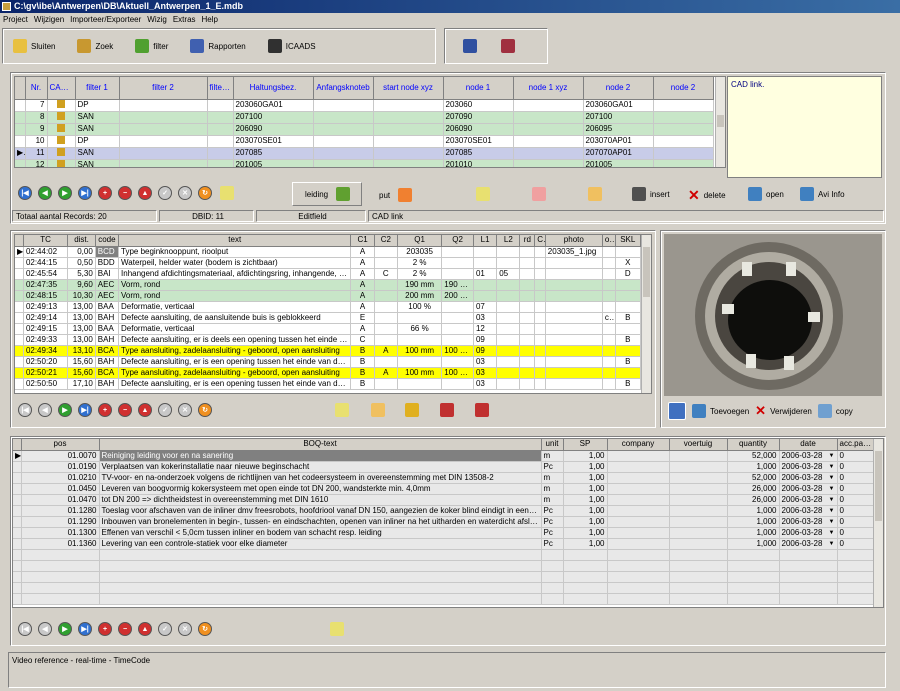 Image resolution: width=900 pixels, height=691 pixels. Describe the element at coordinates (364, 153) in the screenshot. I see `table-row: ▶ 11 SAN 207085 207085 207070AP01` at that location.